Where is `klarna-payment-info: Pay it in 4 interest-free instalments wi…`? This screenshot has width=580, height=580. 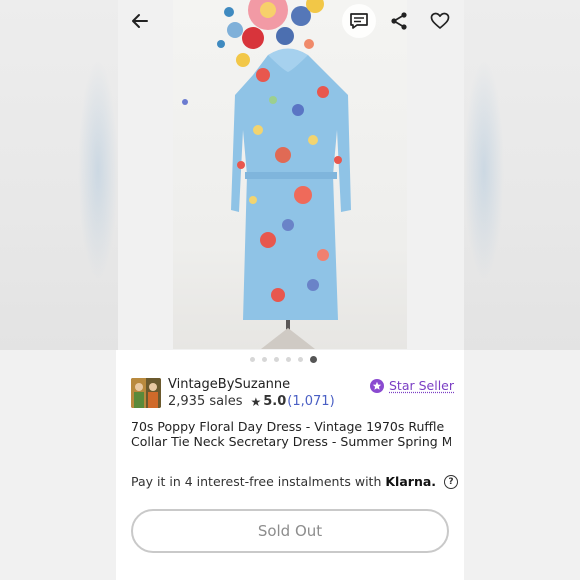 klarna-payment-info: Pay it in 4 interest-free instalments wi… is located at coordinates (295, 481).